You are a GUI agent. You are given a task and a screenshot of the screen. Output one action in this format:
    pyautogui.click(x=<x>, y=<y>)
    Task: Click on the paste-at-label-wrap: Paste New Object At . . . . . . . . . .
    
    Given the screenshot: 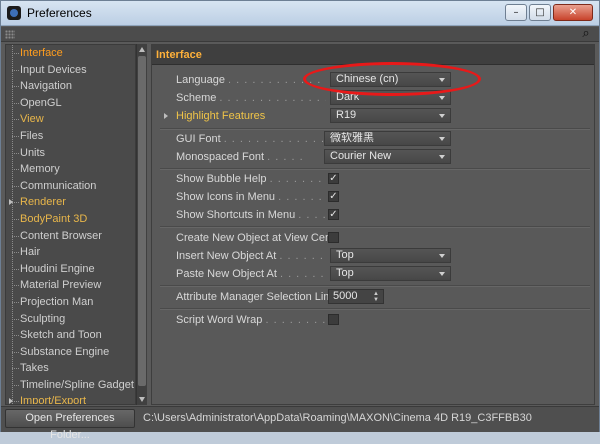 What is the action you would take?
    pyautogui.click(x=251, y=274)
    